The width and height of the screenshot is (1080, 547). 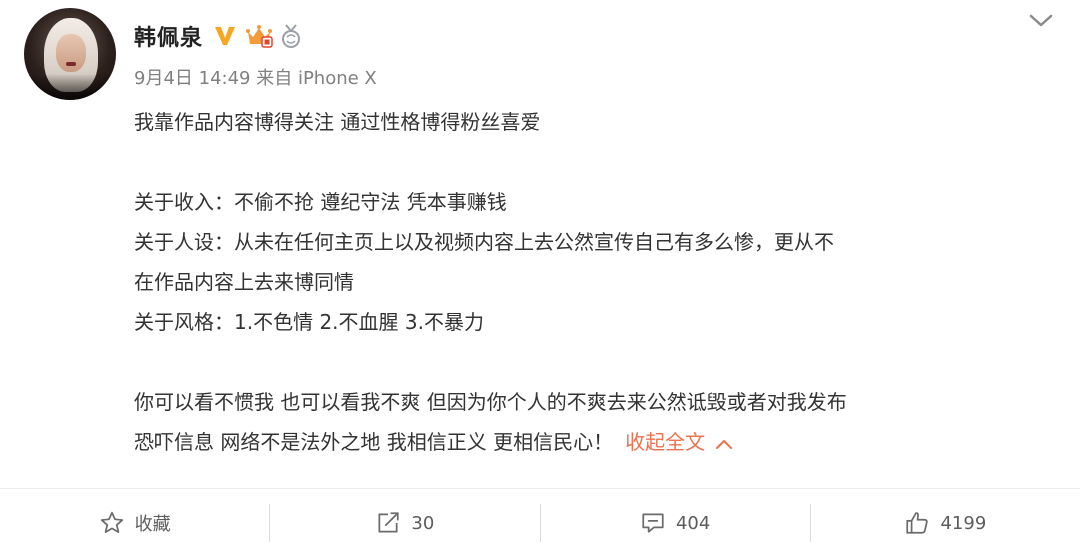 I want to click on like-count: 4199, so click(x=963, y=523).